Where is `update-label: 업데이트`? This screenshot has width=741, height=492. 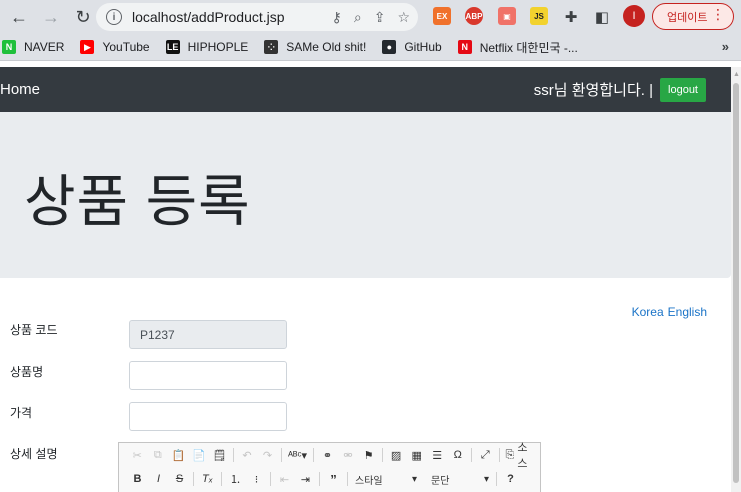 update-label: 업데이트 is located at coordinates (687, 17).